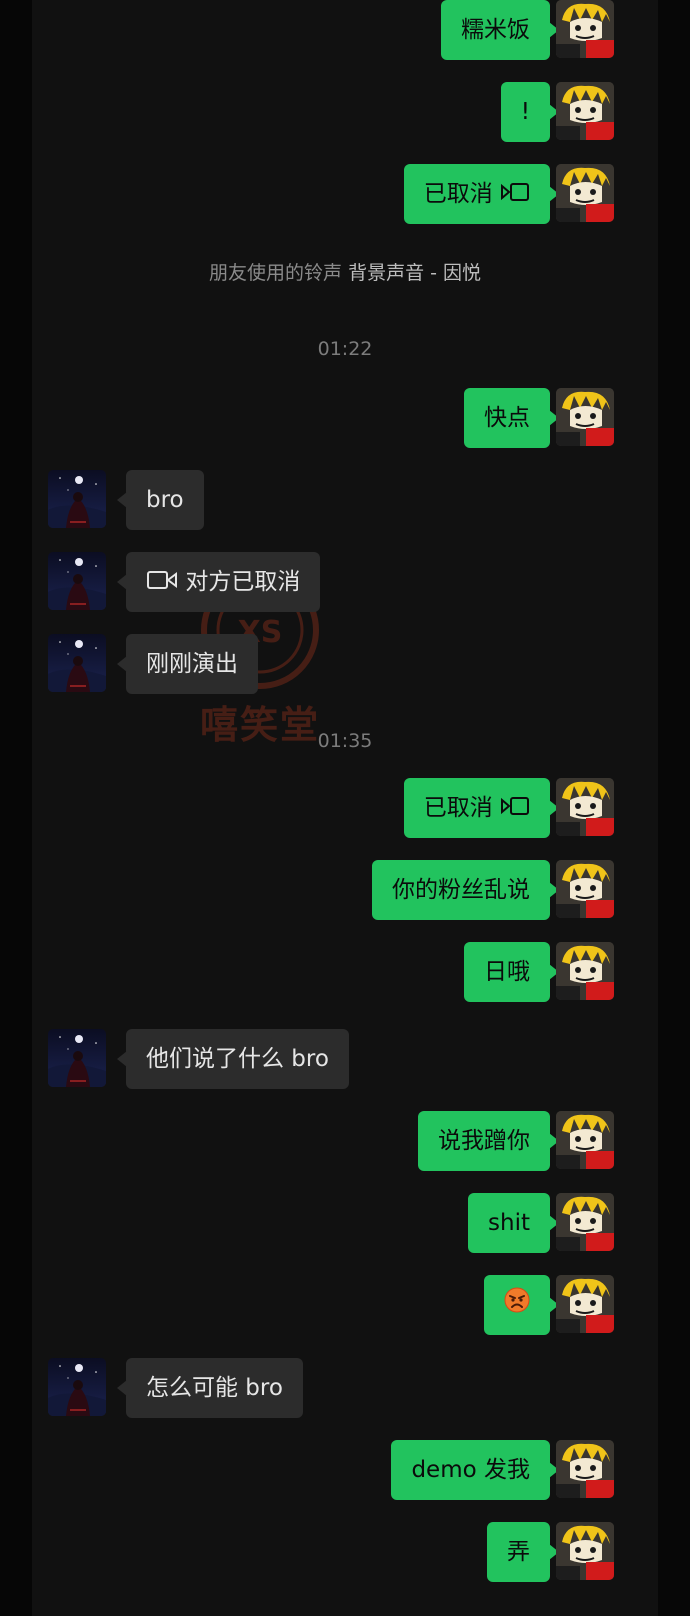  What do you see at coordinates (345, 112) in the screenshot?
I see `chat-message-outgoing: !` at bounding box center [345, 112].